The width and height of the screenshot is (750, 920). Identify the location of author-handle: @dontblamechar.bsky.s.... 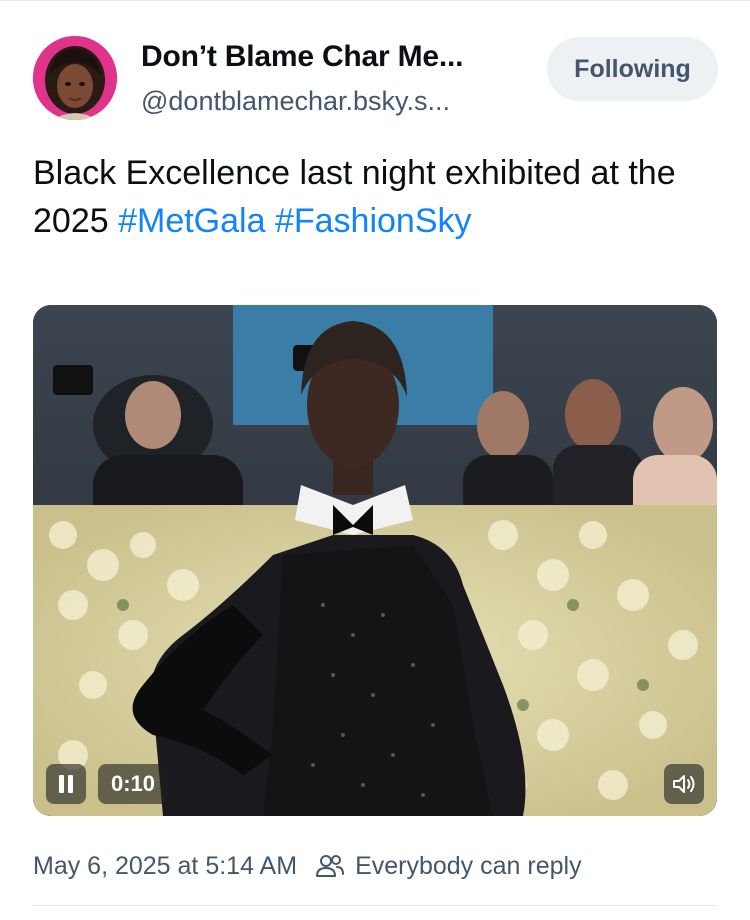
(295, 101).